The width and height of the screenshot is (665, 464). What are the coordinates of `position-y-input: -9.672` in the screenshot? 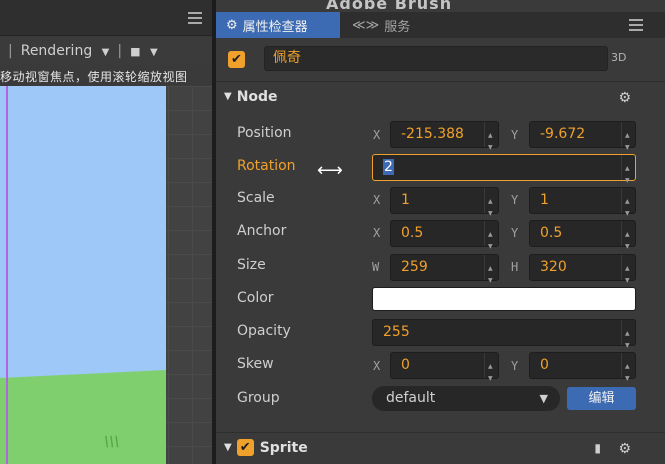 It's located at (582, 140).